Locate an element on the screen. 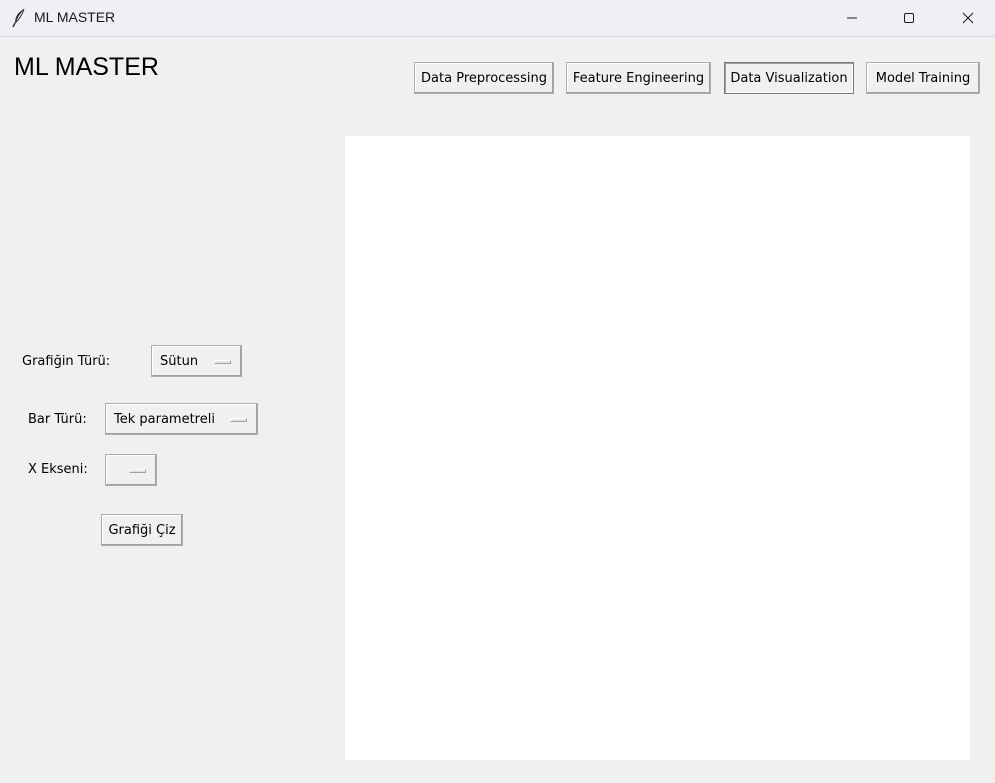  feather-icon is located at coordinates (19, 18).